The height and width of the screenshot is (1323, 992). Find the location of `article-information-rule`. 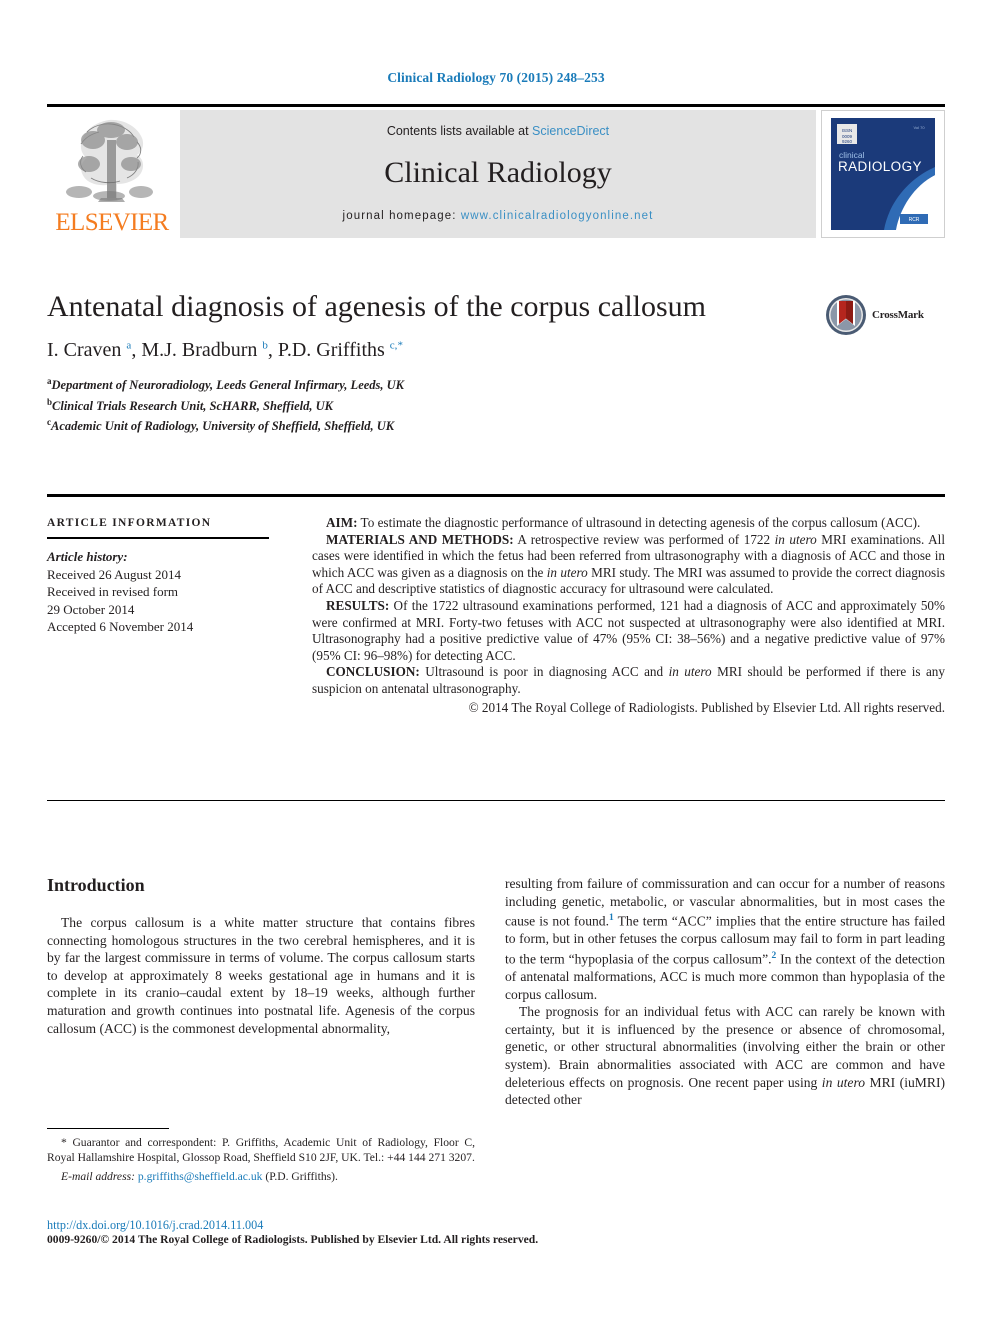

article-information-rule is located at coordinates (158, 538).